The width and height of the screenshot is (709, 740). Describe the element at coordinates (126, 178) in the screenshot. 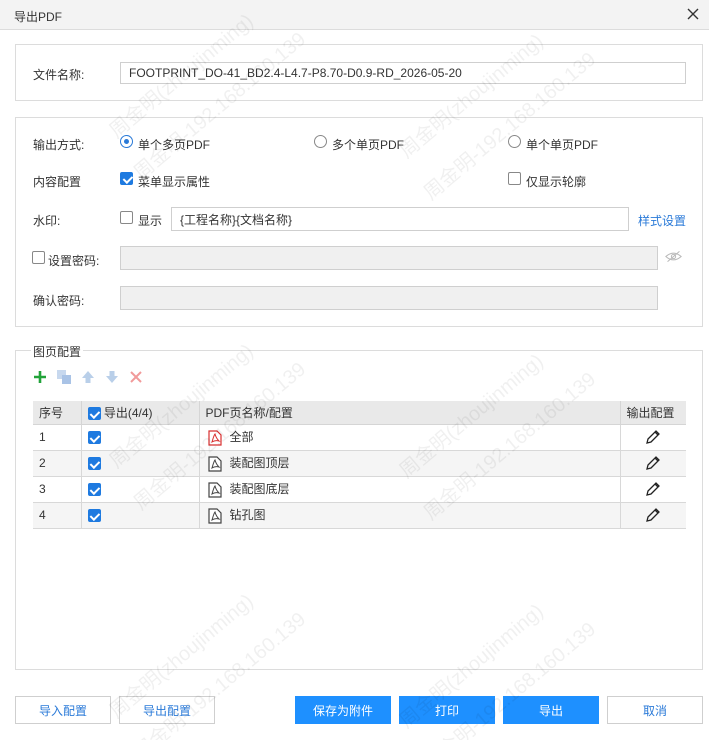

I see `menu-attr-checkbox` at that location.